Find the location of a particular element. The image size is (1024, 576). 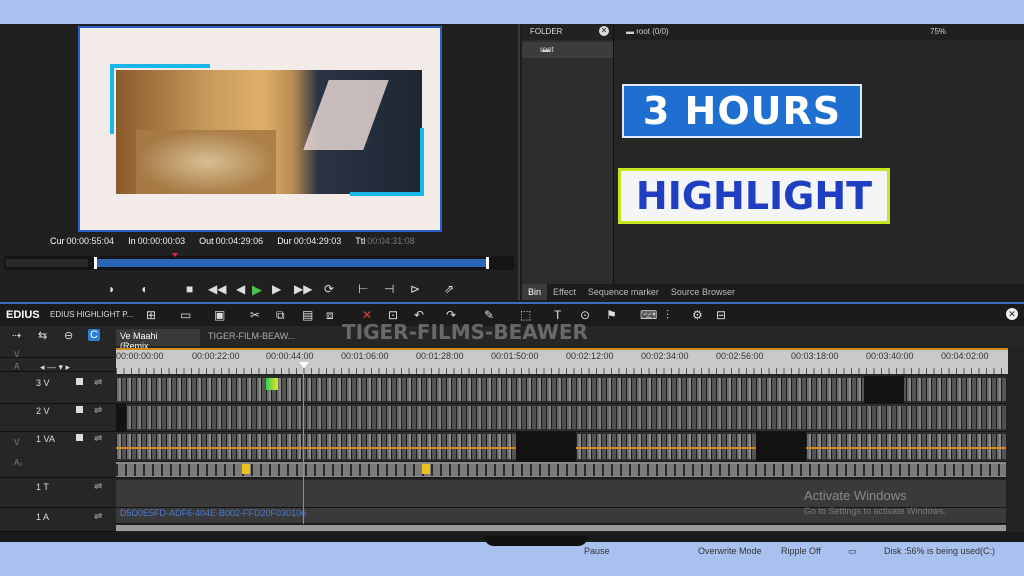

playhead-icon is located at coordinates (304, 365).